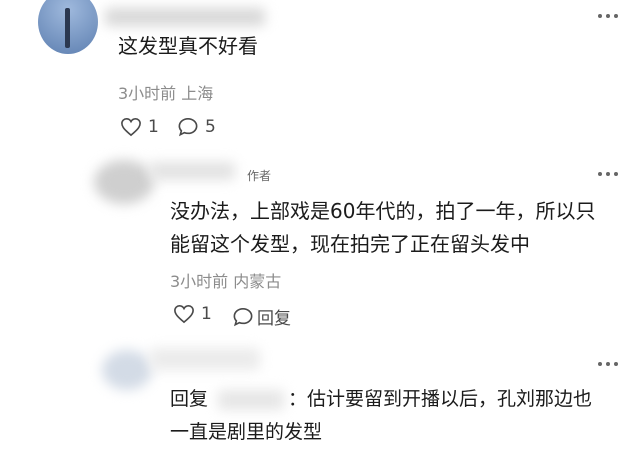  Describe the element at coordinates (259, 176) in the screenshot. I see `author-badge: 作者` at that location.